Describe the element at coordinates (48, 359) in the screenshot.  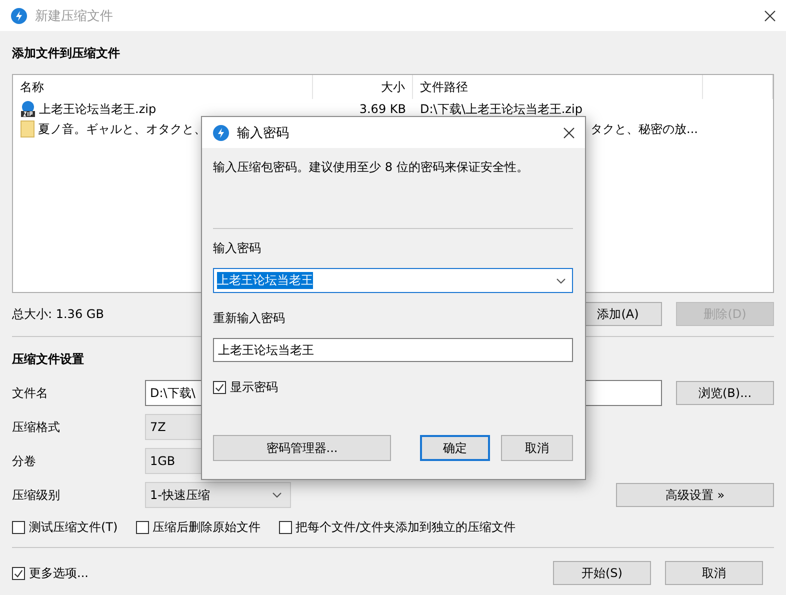
I see `section-heading: 压缩文件设置` at that location.